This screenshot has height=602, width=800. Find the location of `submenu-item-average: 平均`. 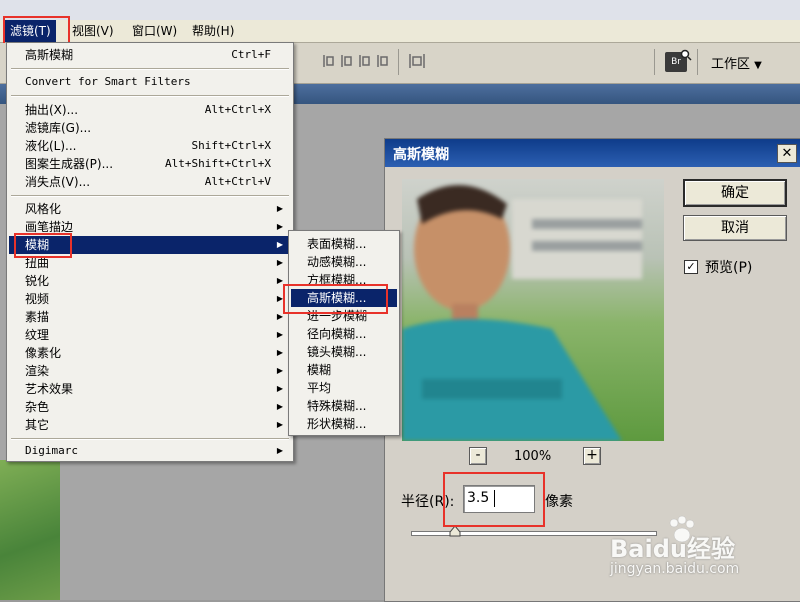

submenu-item-average: 平均 is located at coordinates (344, 388).